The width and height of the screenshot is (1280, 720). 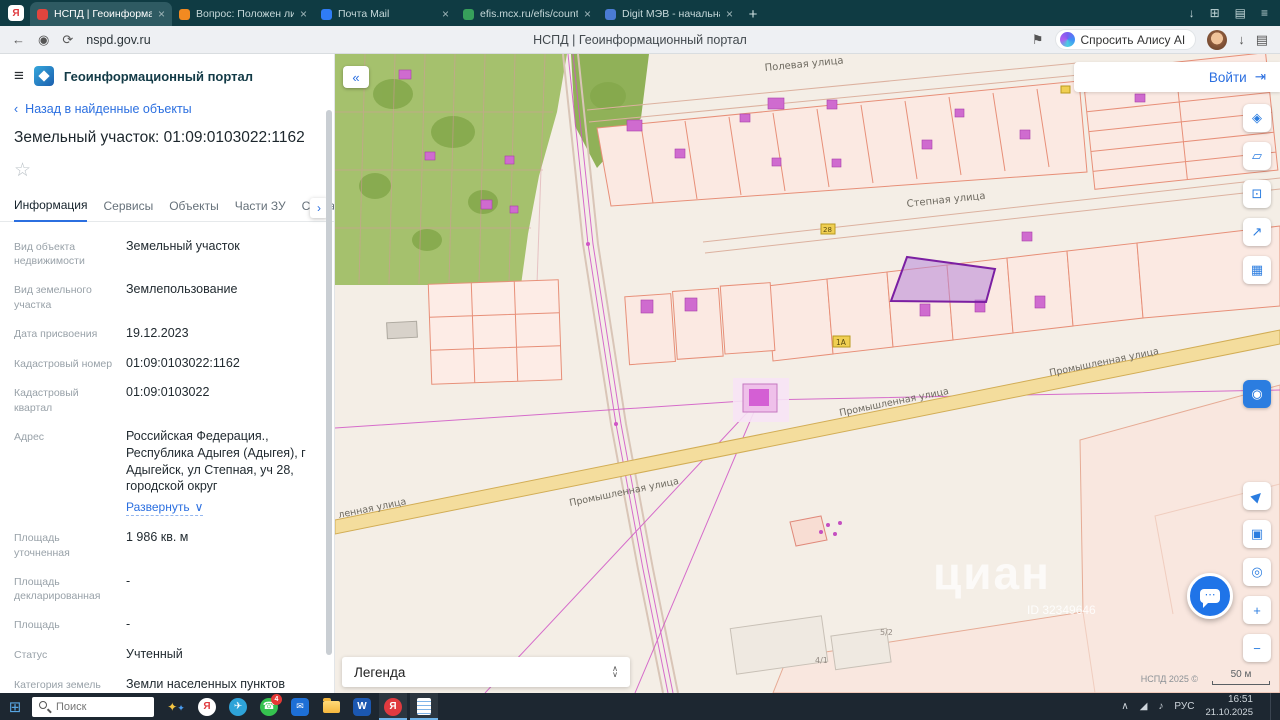 I want to click on field-row: Площадь декларированная -, so click(x=167, y=588).